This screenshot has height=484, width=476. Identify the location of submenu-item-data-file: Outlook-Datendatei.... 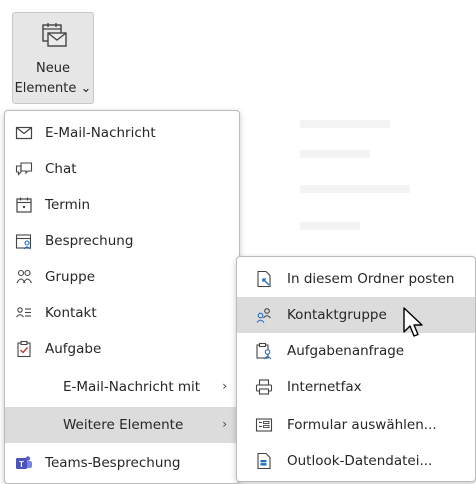
(356, 461).